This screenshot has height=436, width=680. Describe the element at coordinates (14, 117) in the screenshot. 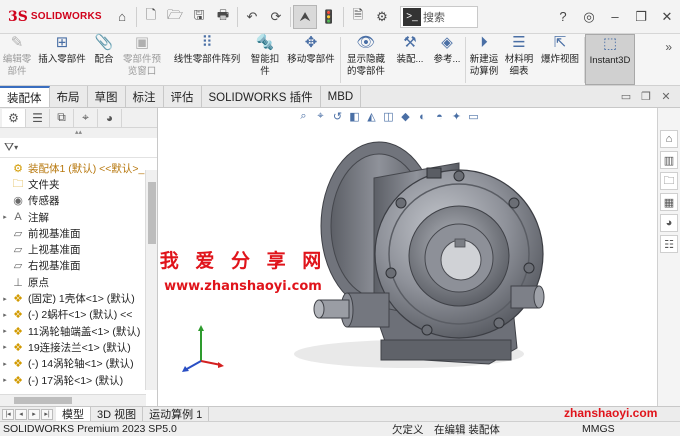

I see `feature-tree-icon: ⚙` at that location.